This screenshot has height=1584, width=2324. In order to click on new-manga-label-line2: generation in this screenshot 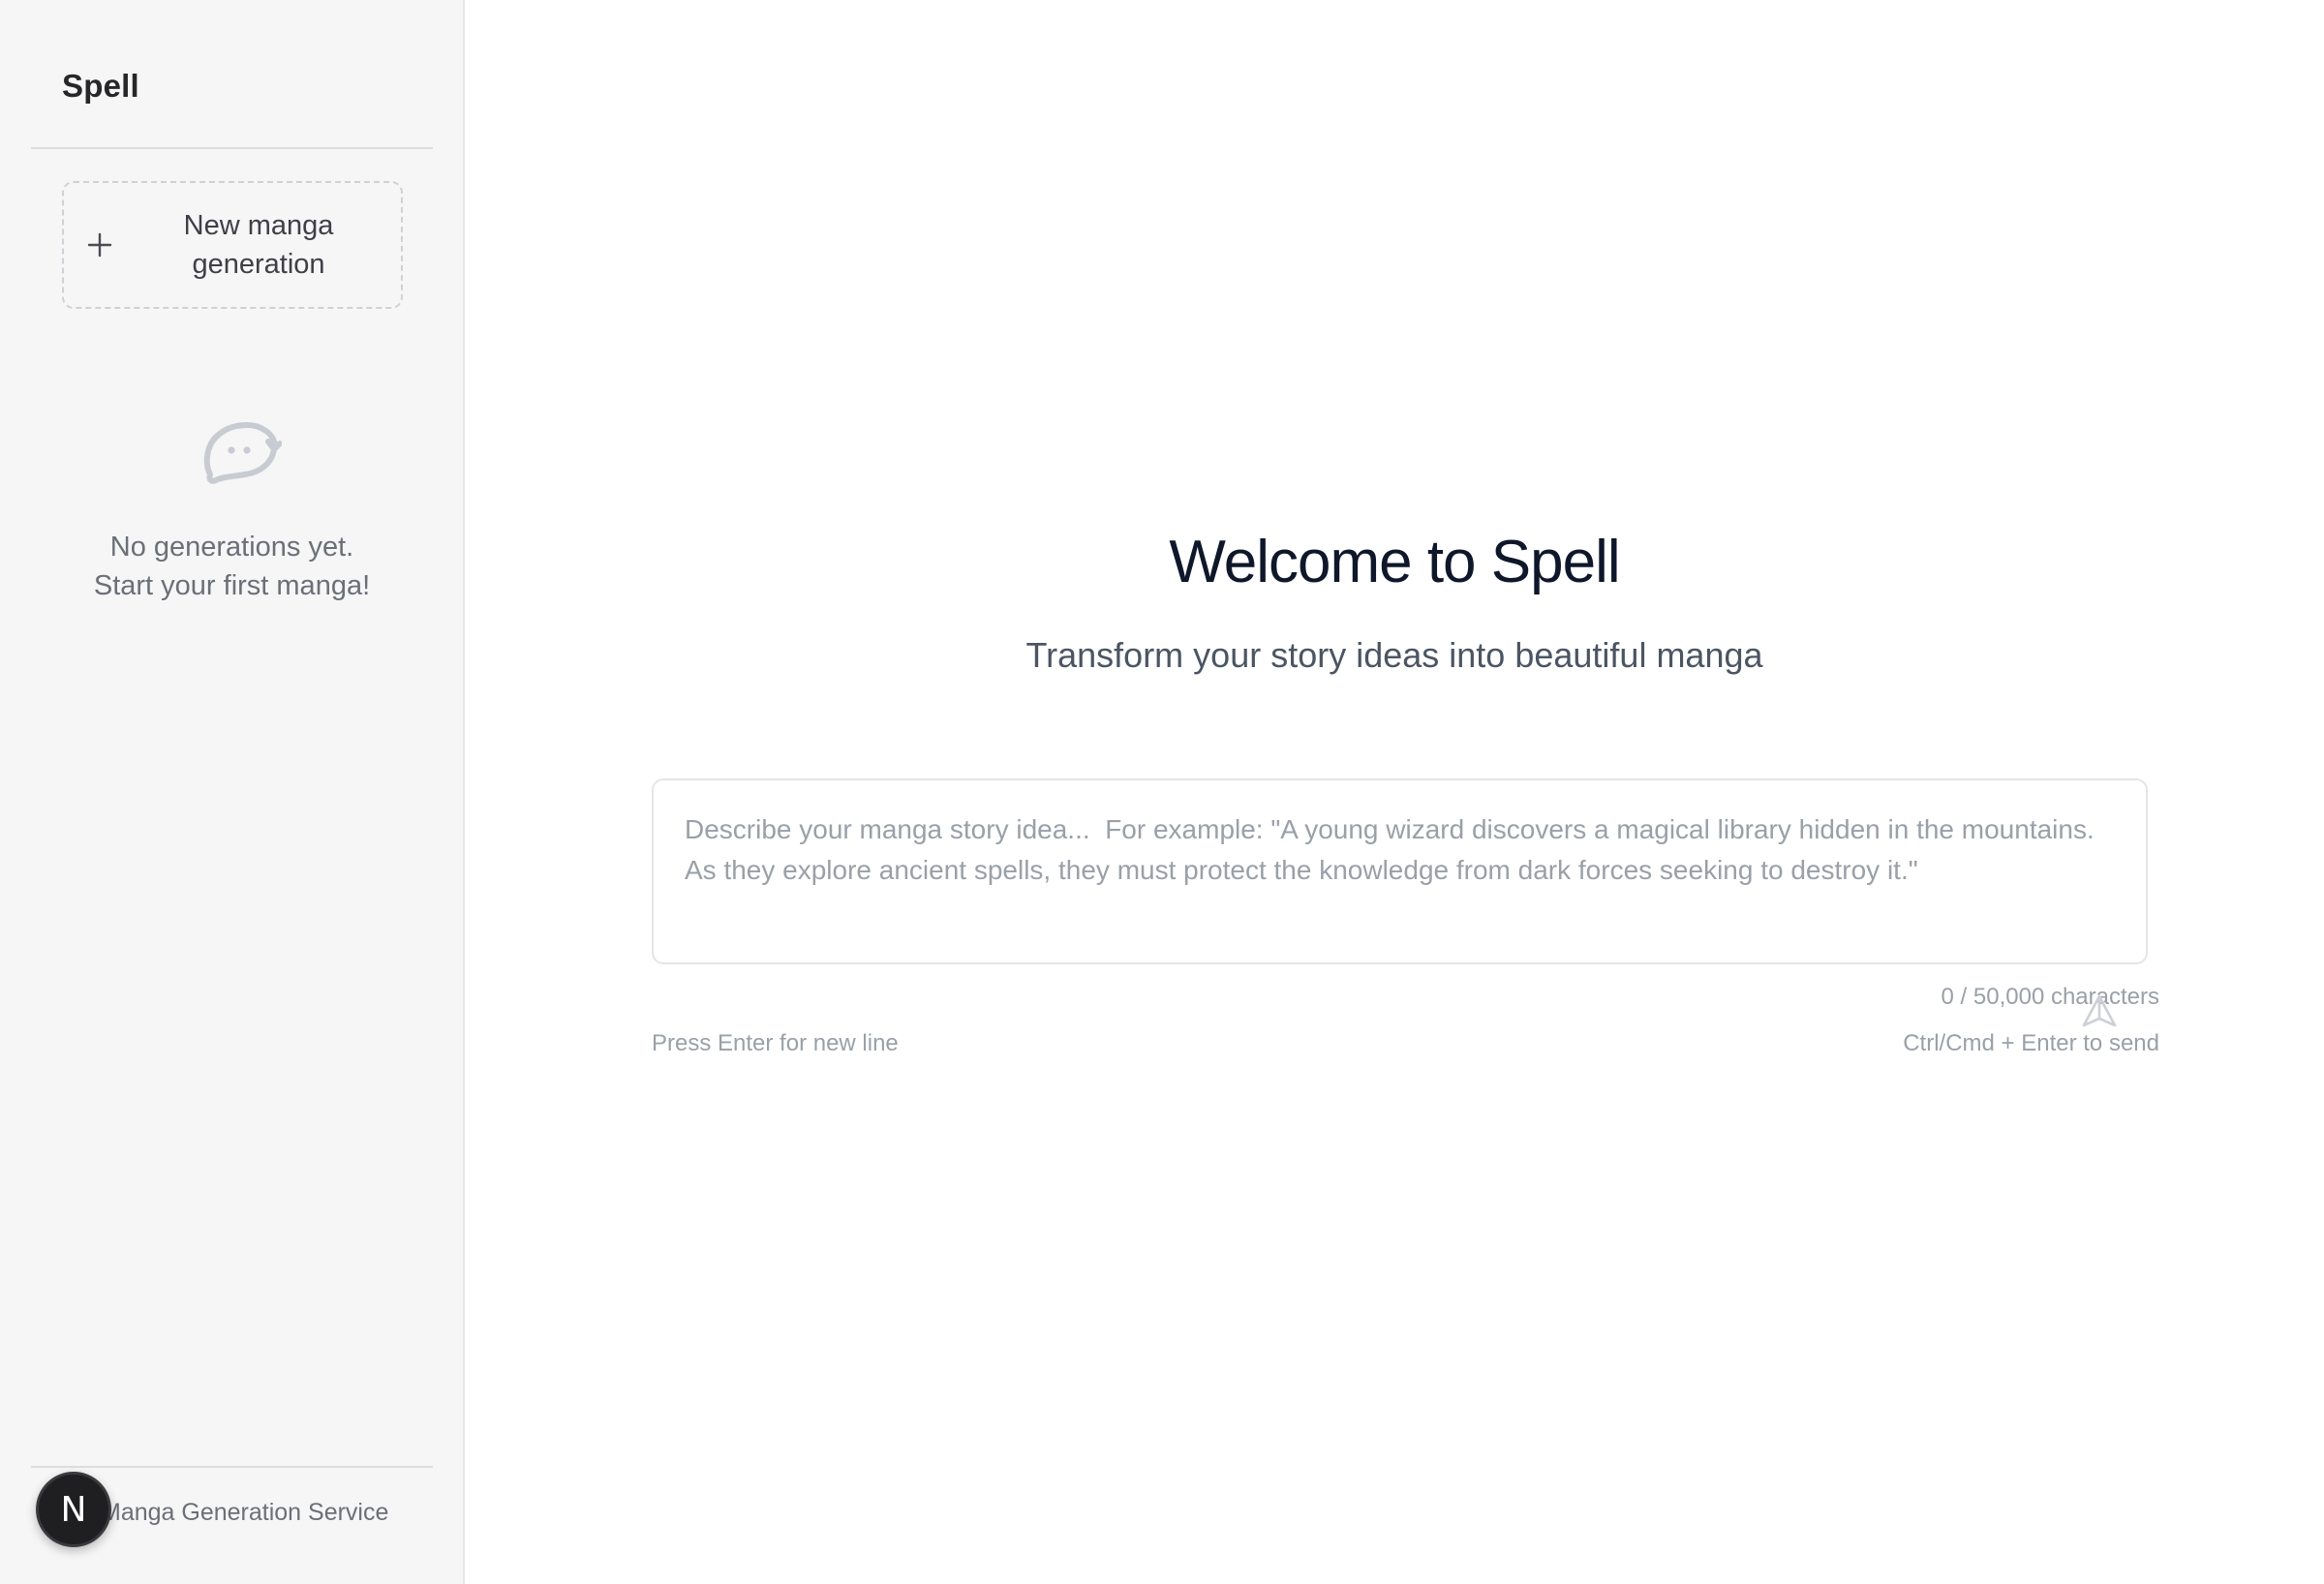, I will do `click(259, 264)`.